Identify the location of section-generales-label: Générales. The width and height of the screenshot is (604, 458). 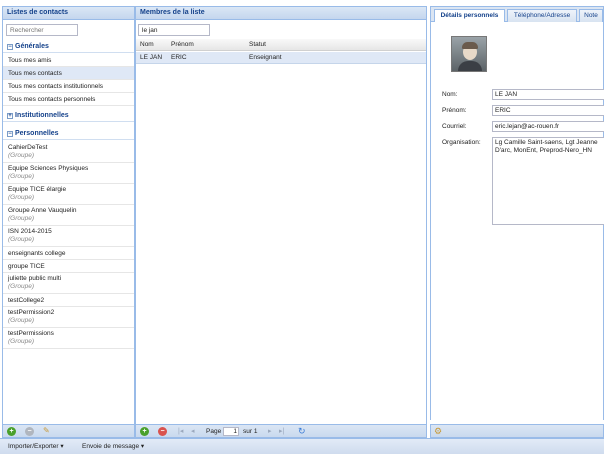
(32, 46).